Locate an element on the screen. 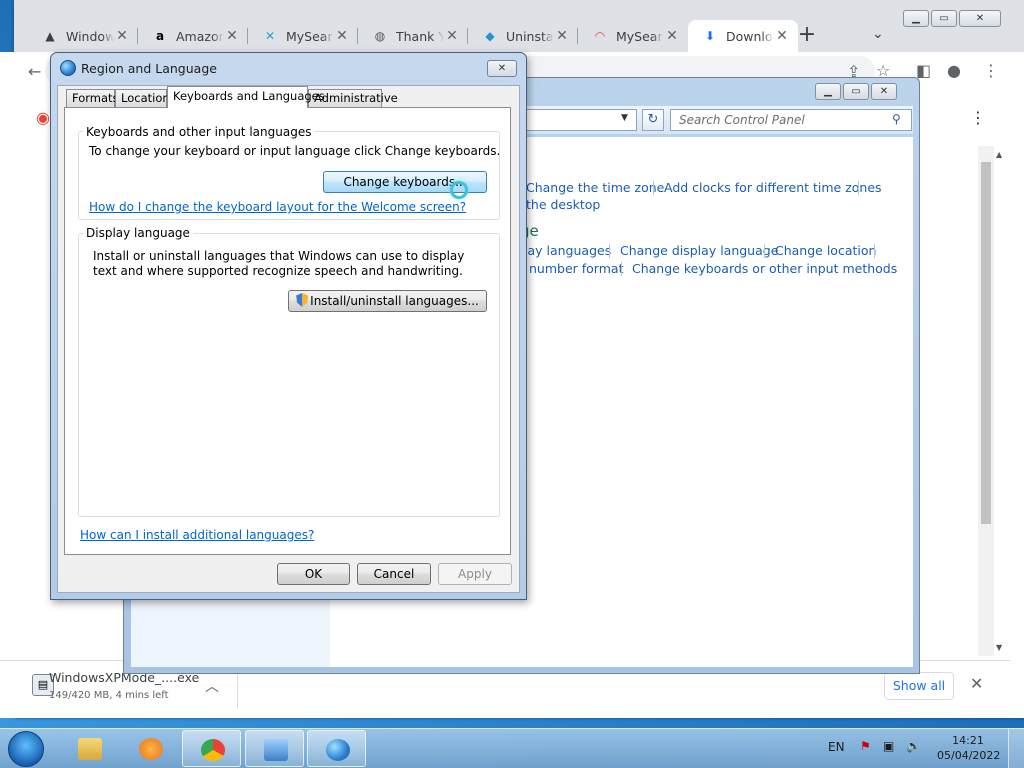 The height and width of the screenshot is (768, 1024). chrome-window-controls: ▁ ▭ ✕ is located at coordinates (952, 18).